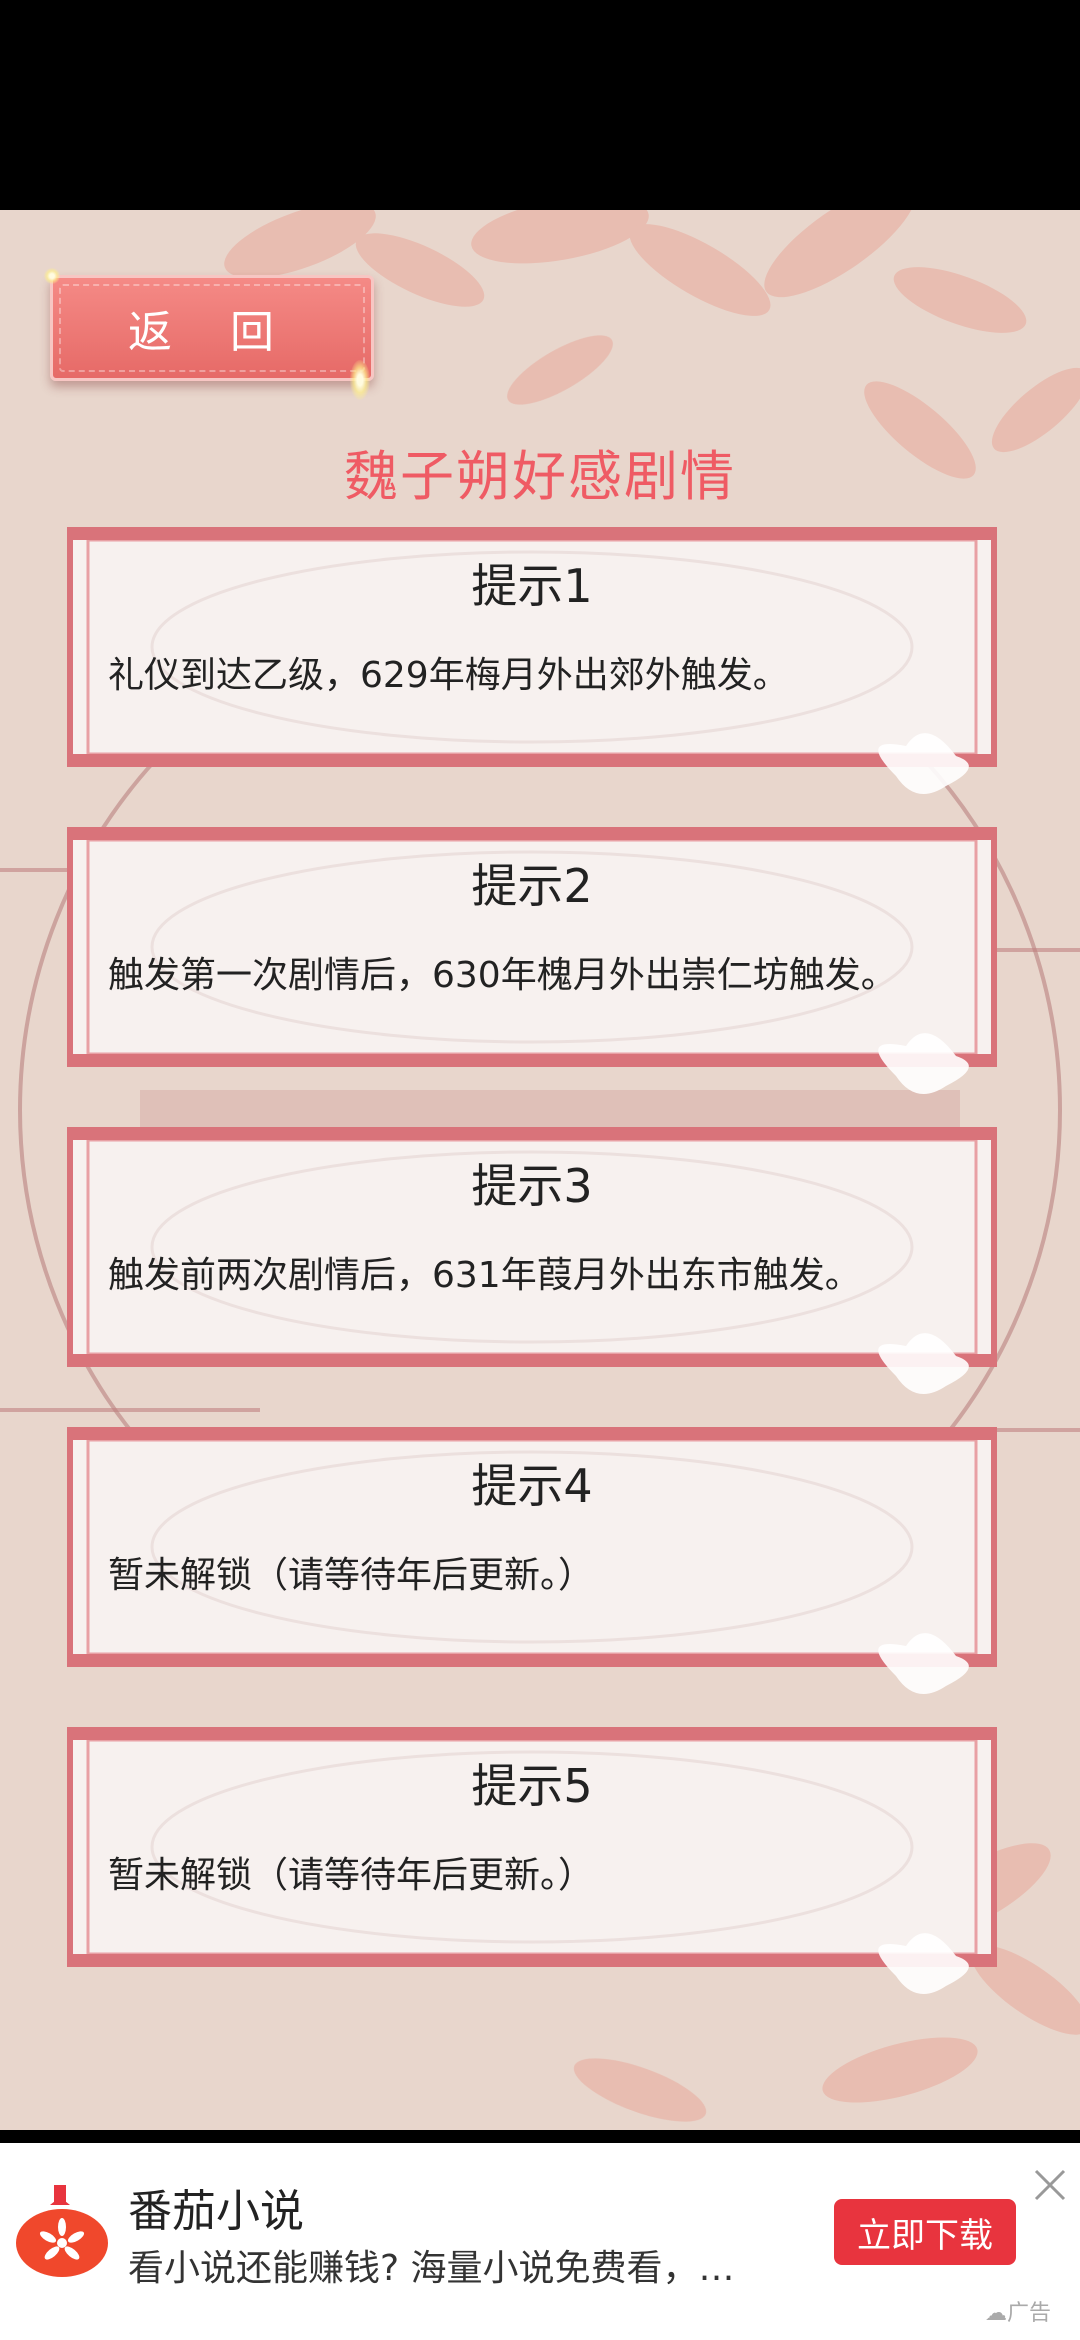 The height and width of the screenshot is (2340, 1080). I want to click on hint-title: 提示3, so click(532, 1186).